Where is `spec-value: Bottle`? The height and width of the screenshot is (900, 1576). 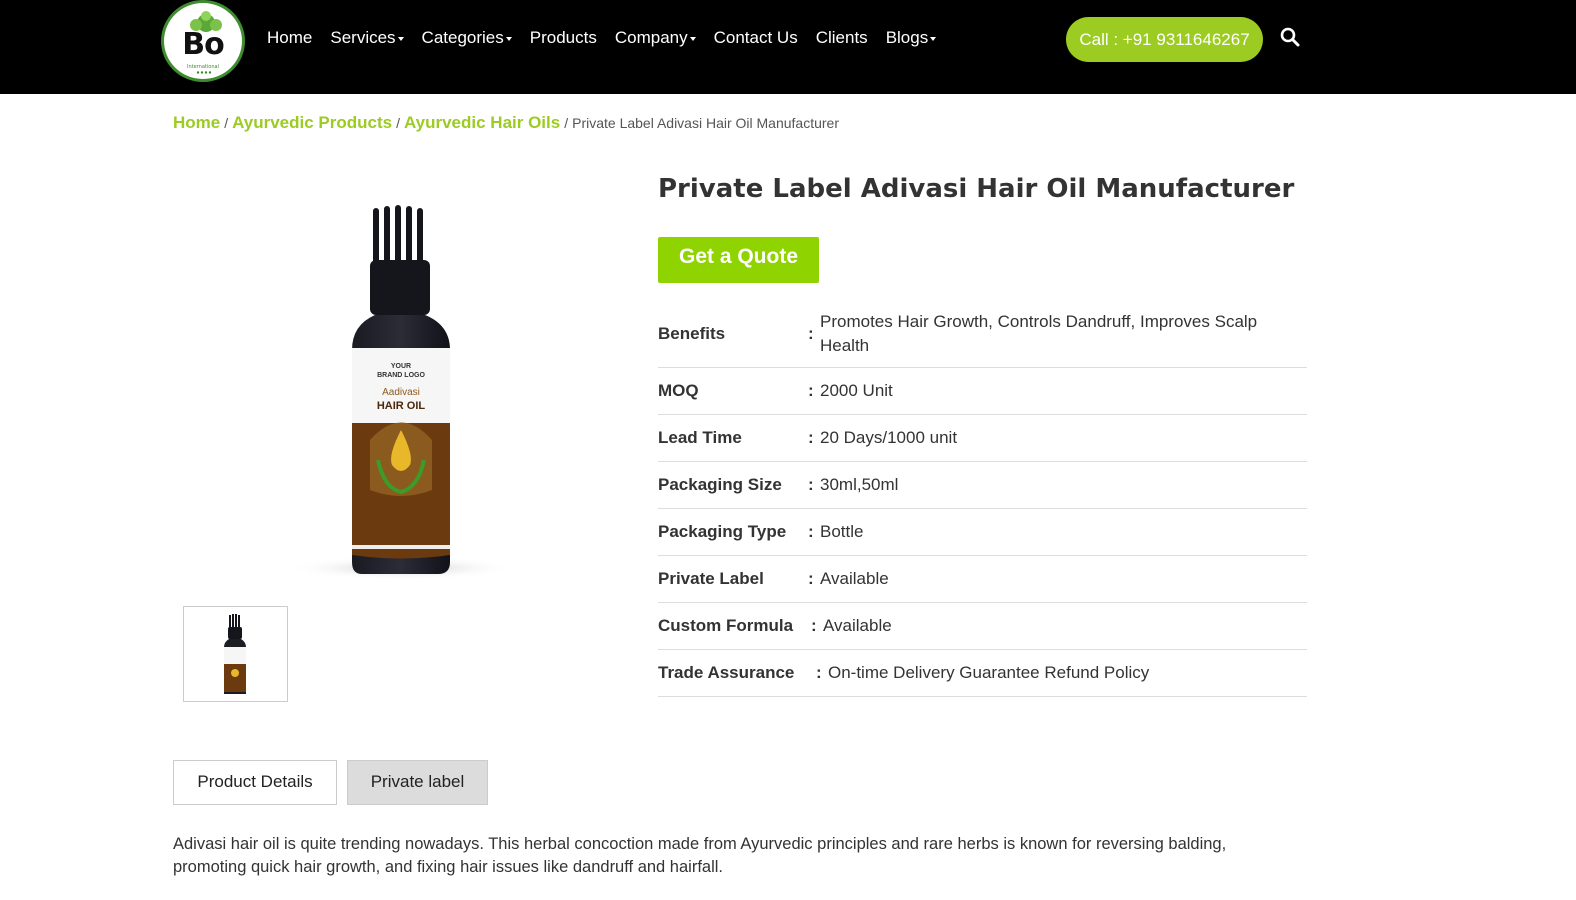 spec-value: Bottle is located at coordinates (842, 531).